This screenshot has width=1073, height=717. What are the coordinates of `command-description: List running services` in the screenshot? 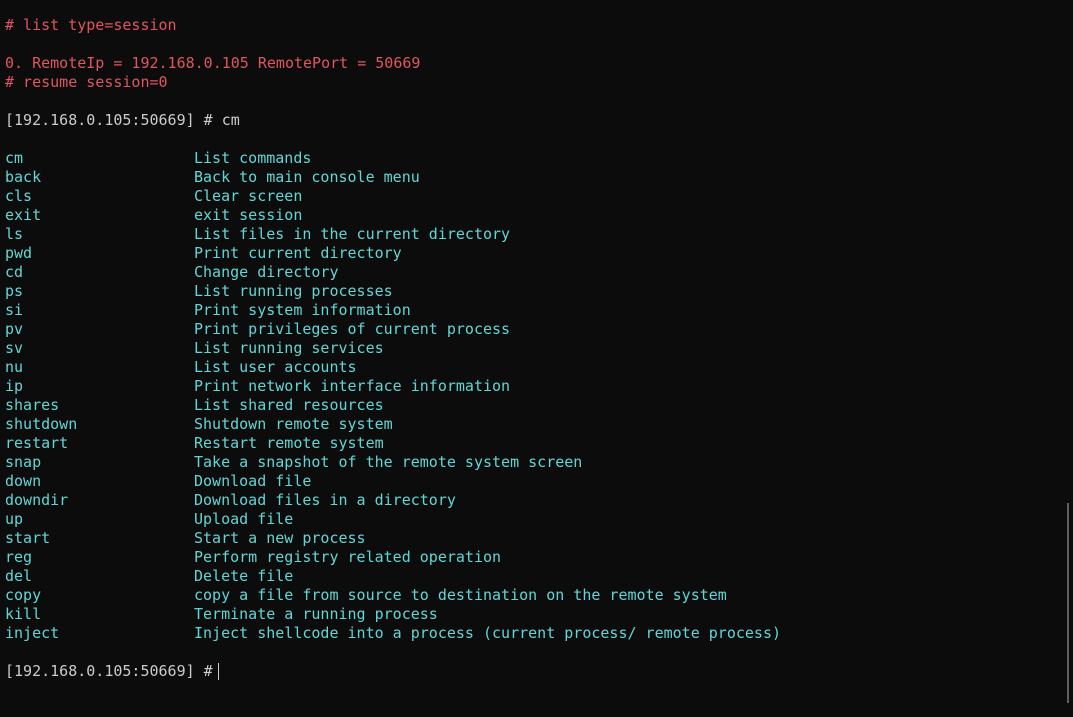 It's located at (289, 348).